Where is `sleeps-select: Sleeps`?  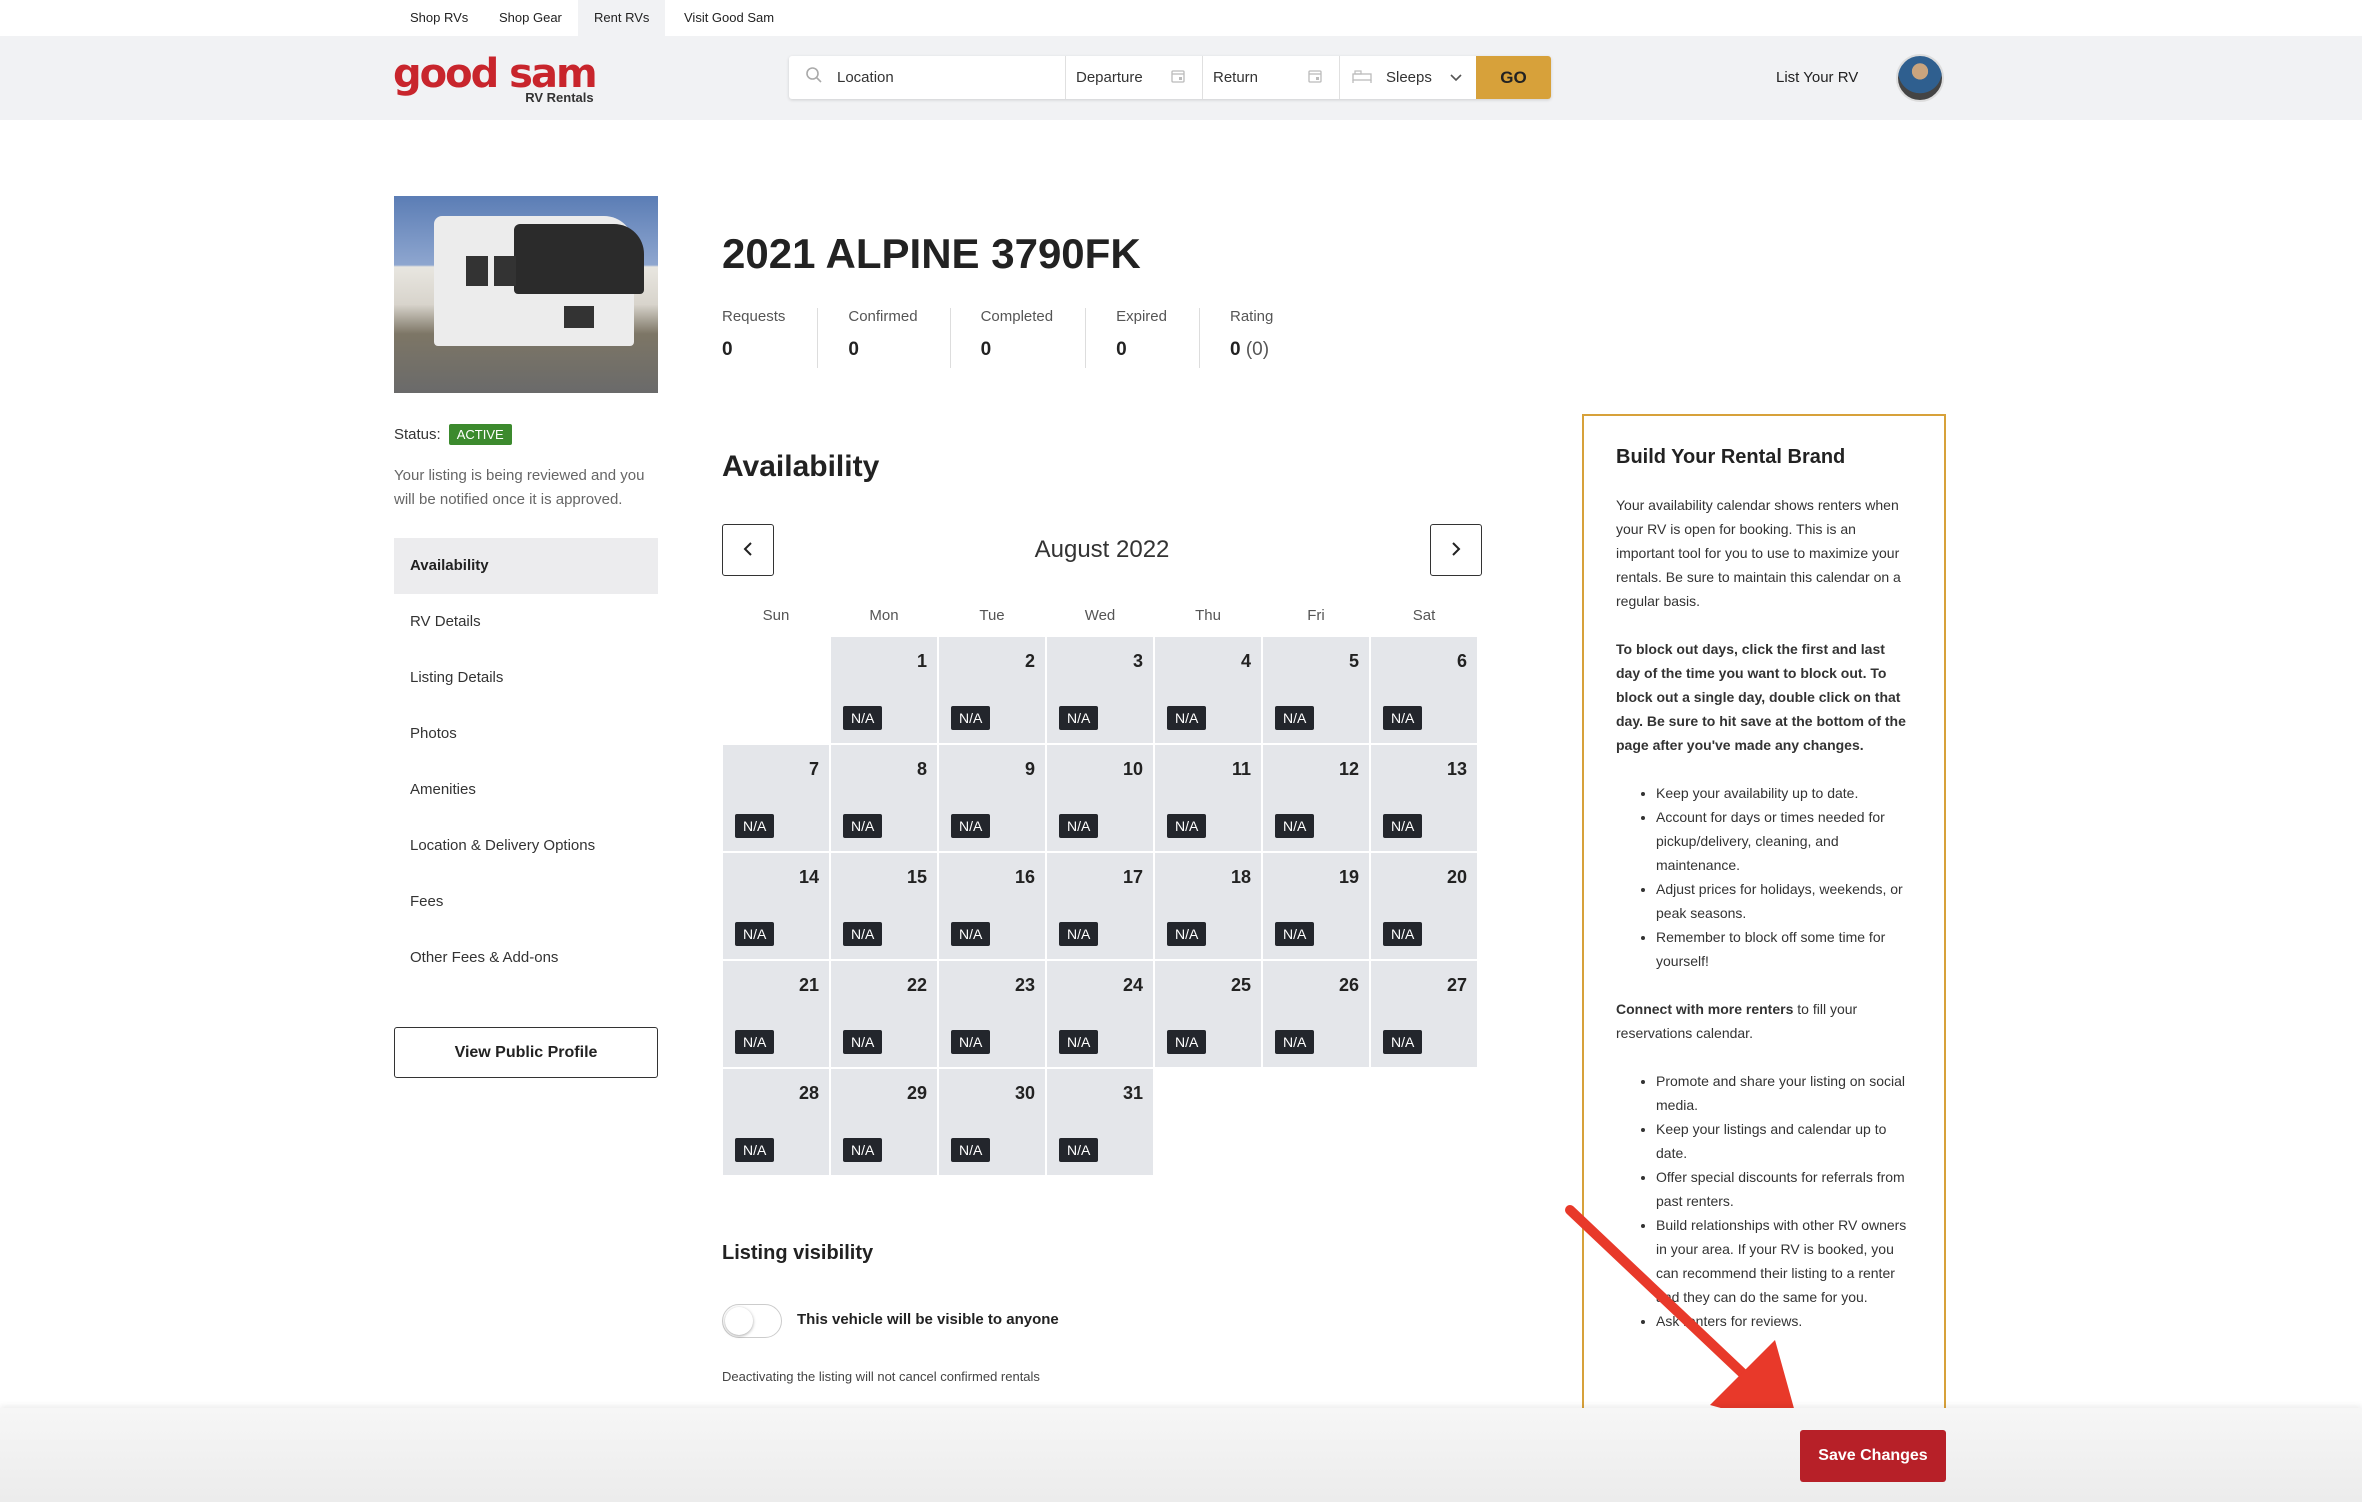 sleeps-select: Sleeps is located at coordinates (1407, 77).